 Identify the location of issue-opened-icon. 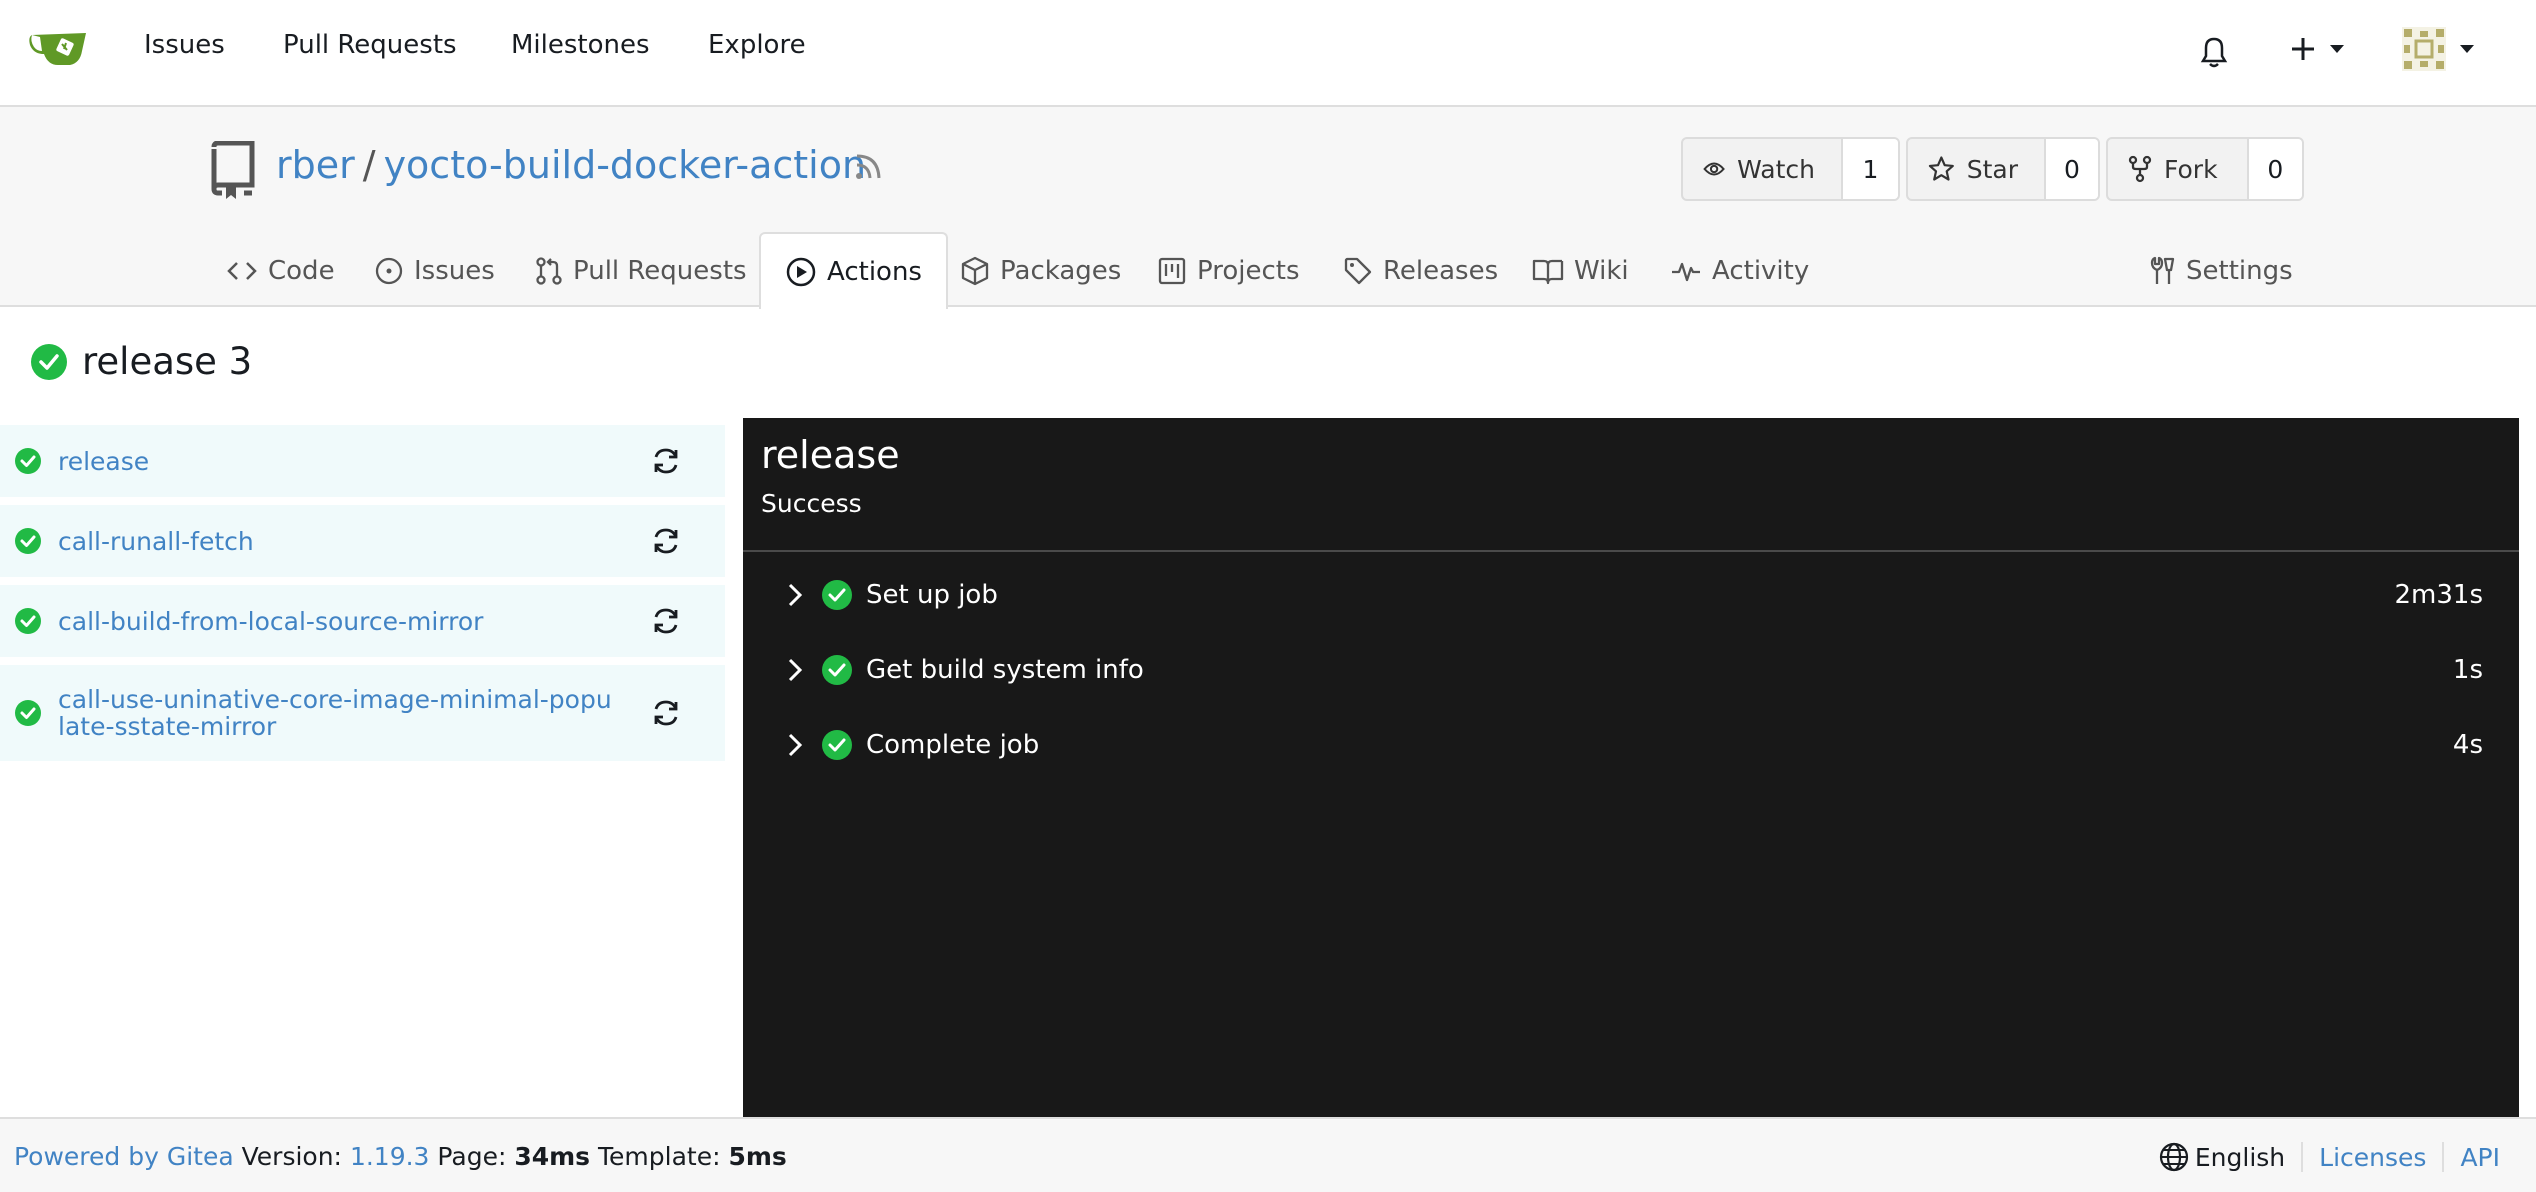
(389, 270).